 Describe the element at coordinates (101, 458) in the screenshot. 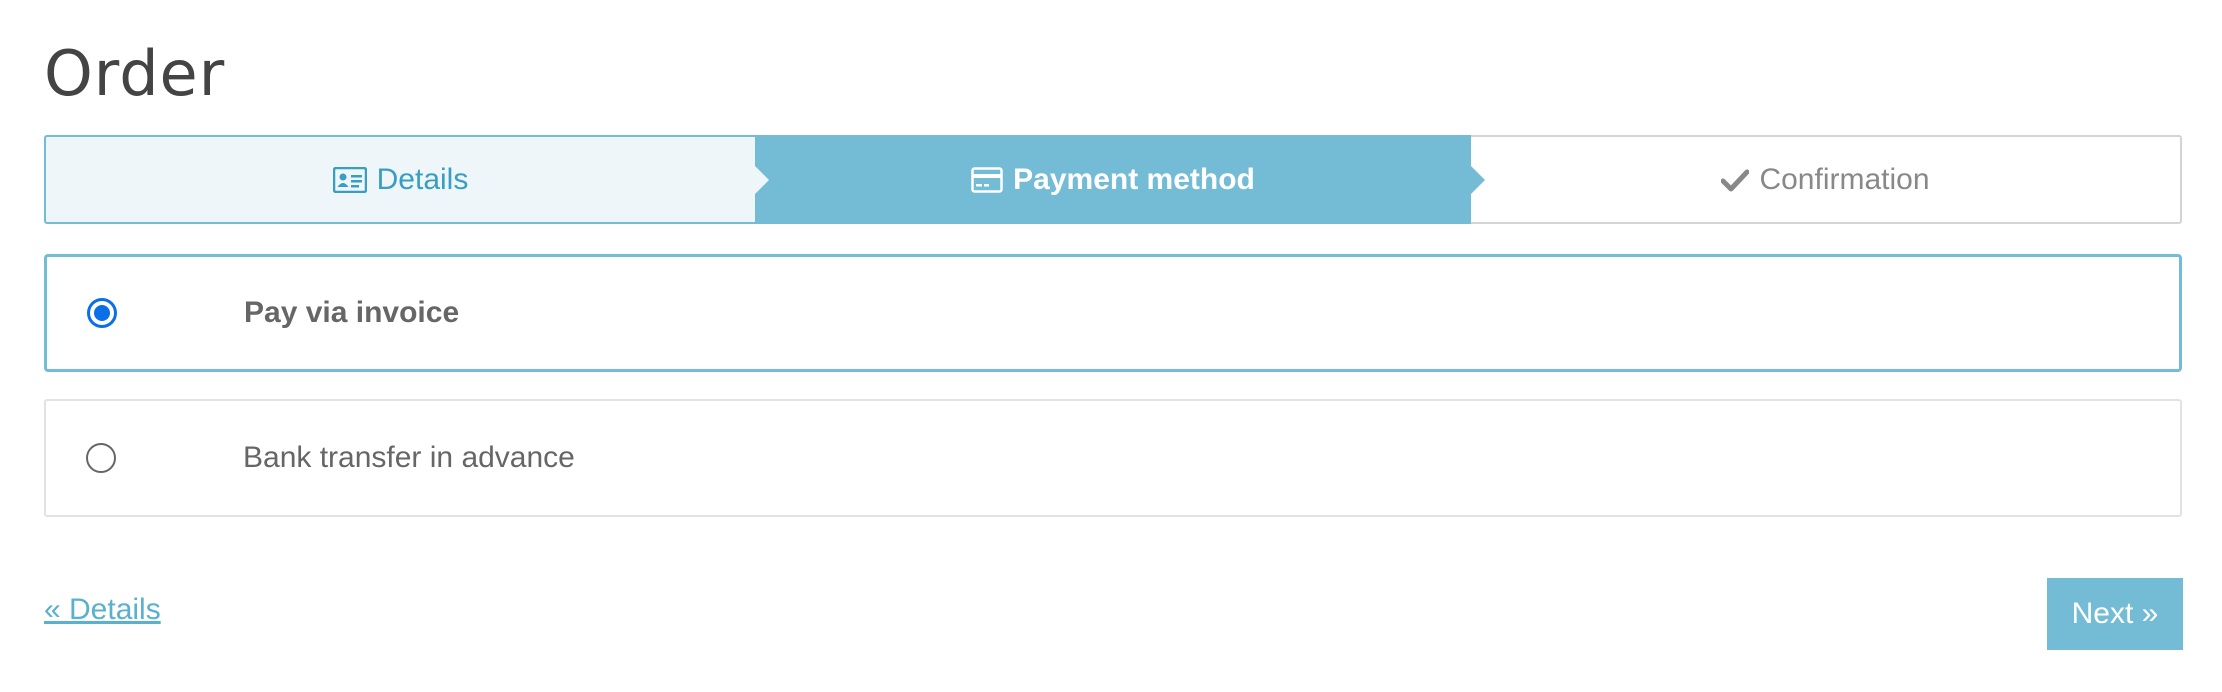

I see `bank-transfer-radio` at that location.